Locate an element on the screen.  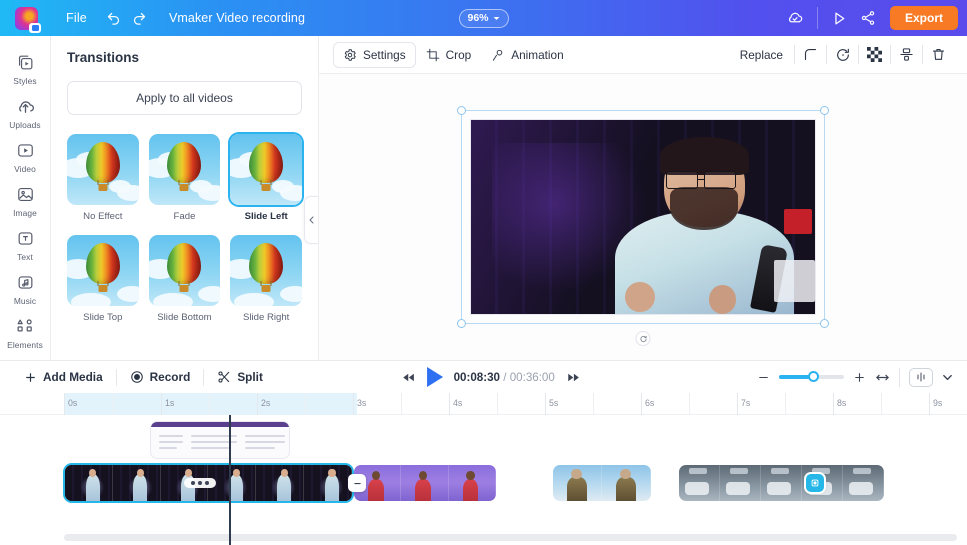
studio-clip is located at coordinates (208, 483).